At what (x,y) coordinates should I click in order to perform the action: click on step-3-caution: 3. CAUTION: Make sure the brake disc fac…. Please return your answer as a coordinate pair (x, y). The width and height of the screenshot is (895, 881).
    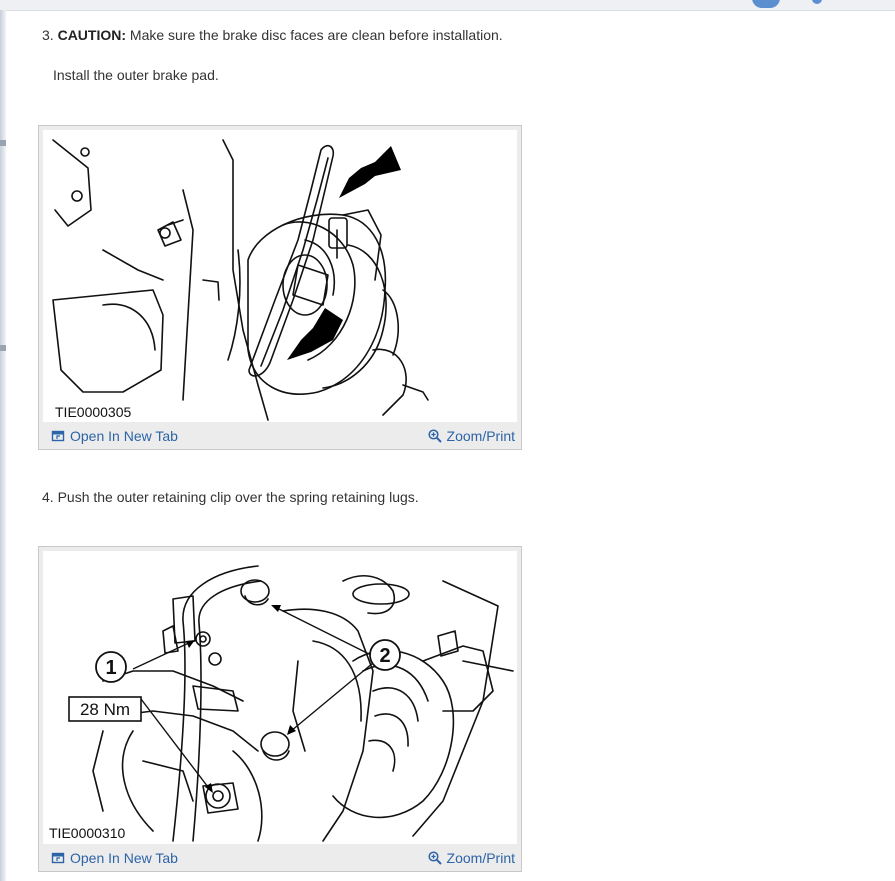
    Looking at the image, I should click on (272, 35).